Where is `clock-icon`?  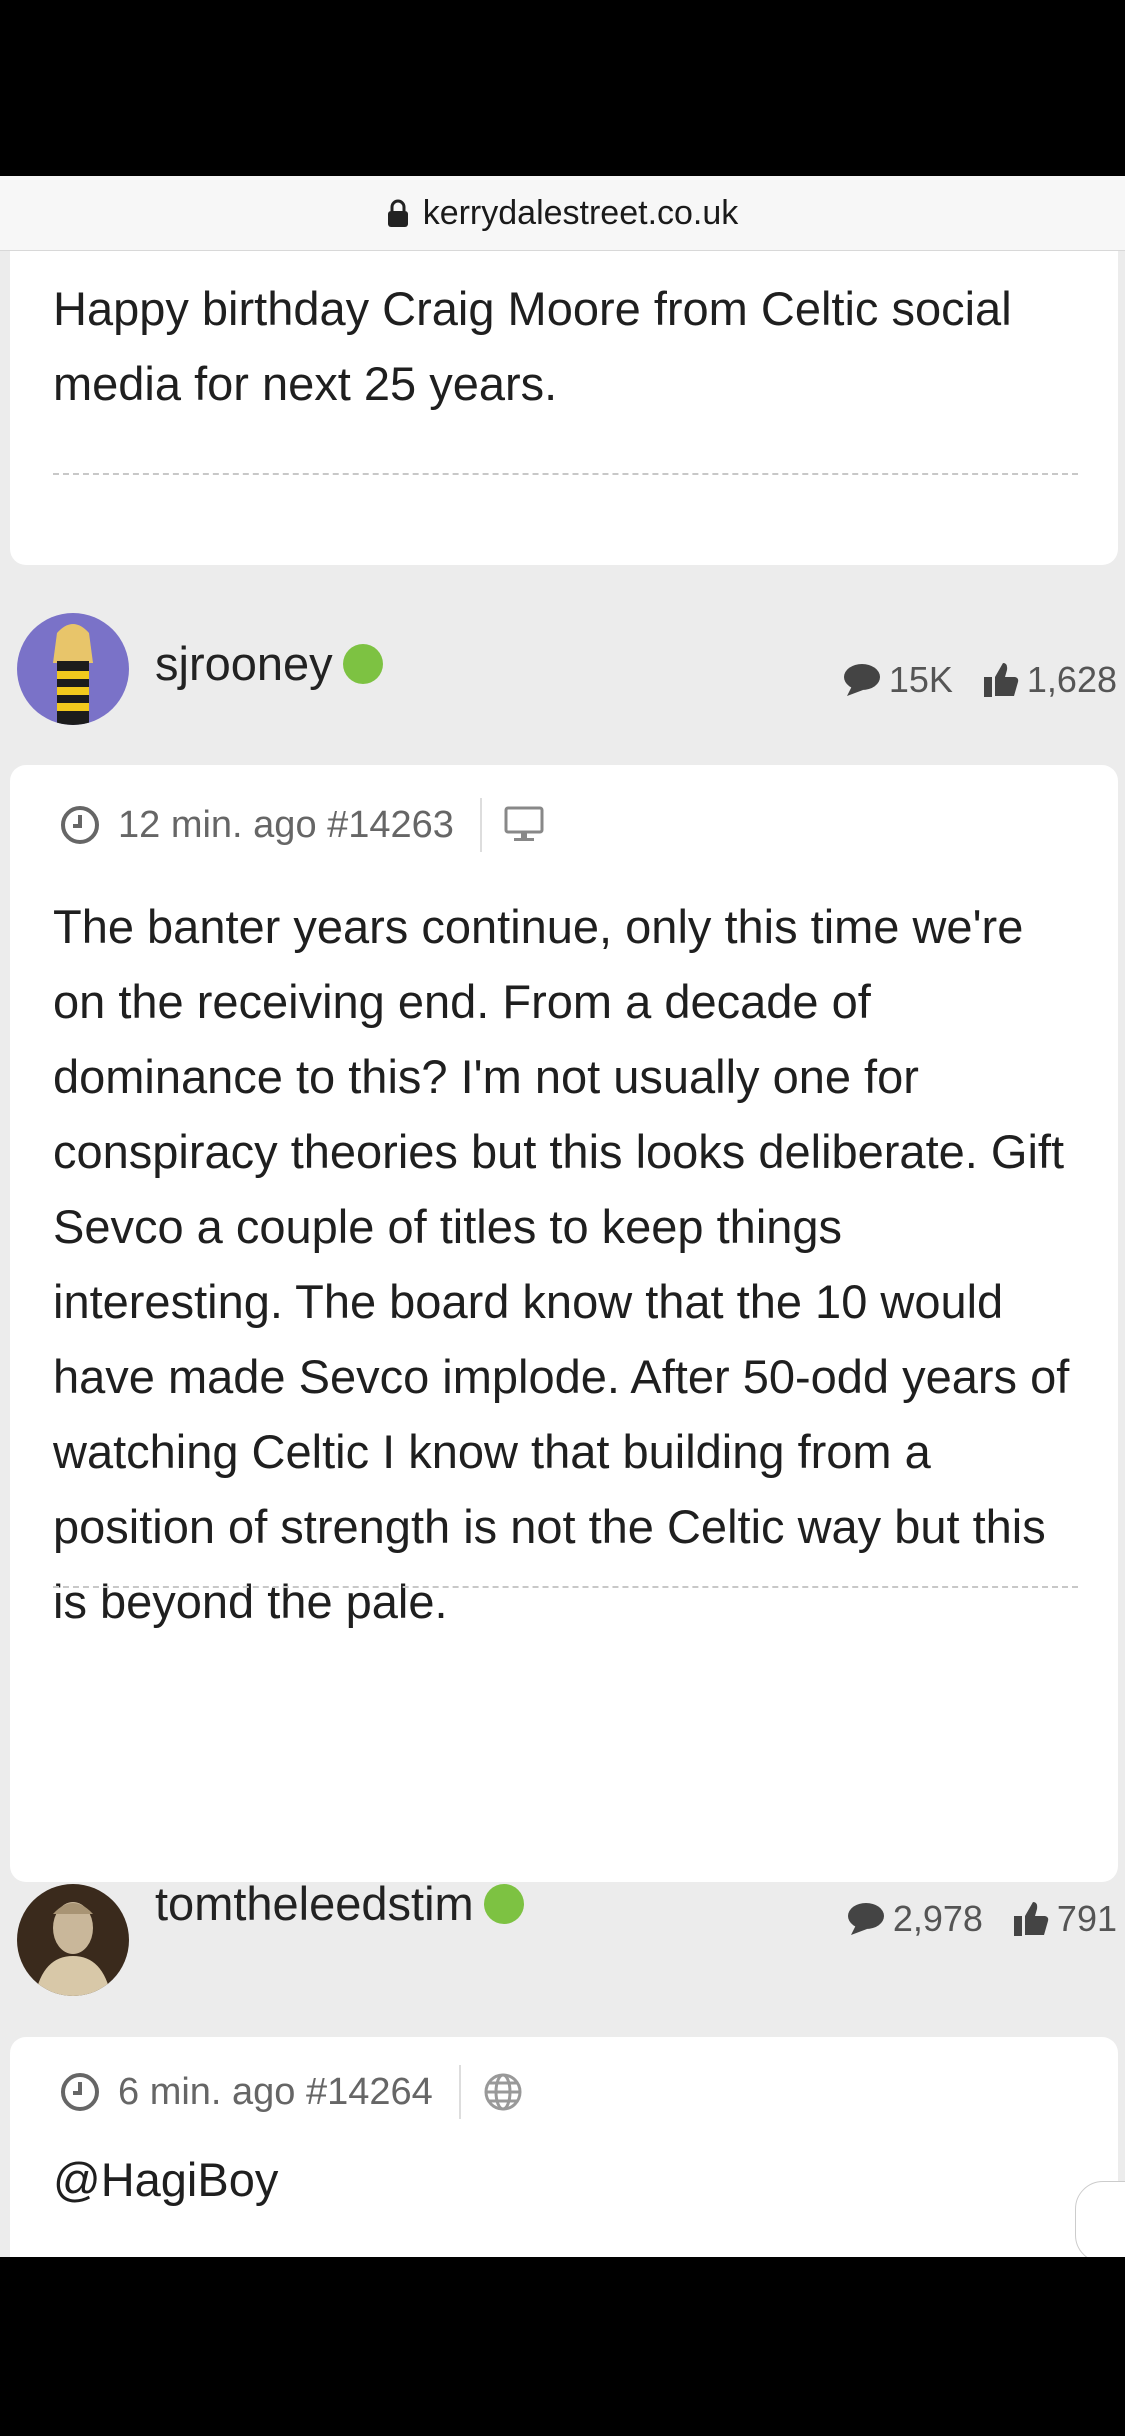
clock-icon is located at coordinates (80, 2092).